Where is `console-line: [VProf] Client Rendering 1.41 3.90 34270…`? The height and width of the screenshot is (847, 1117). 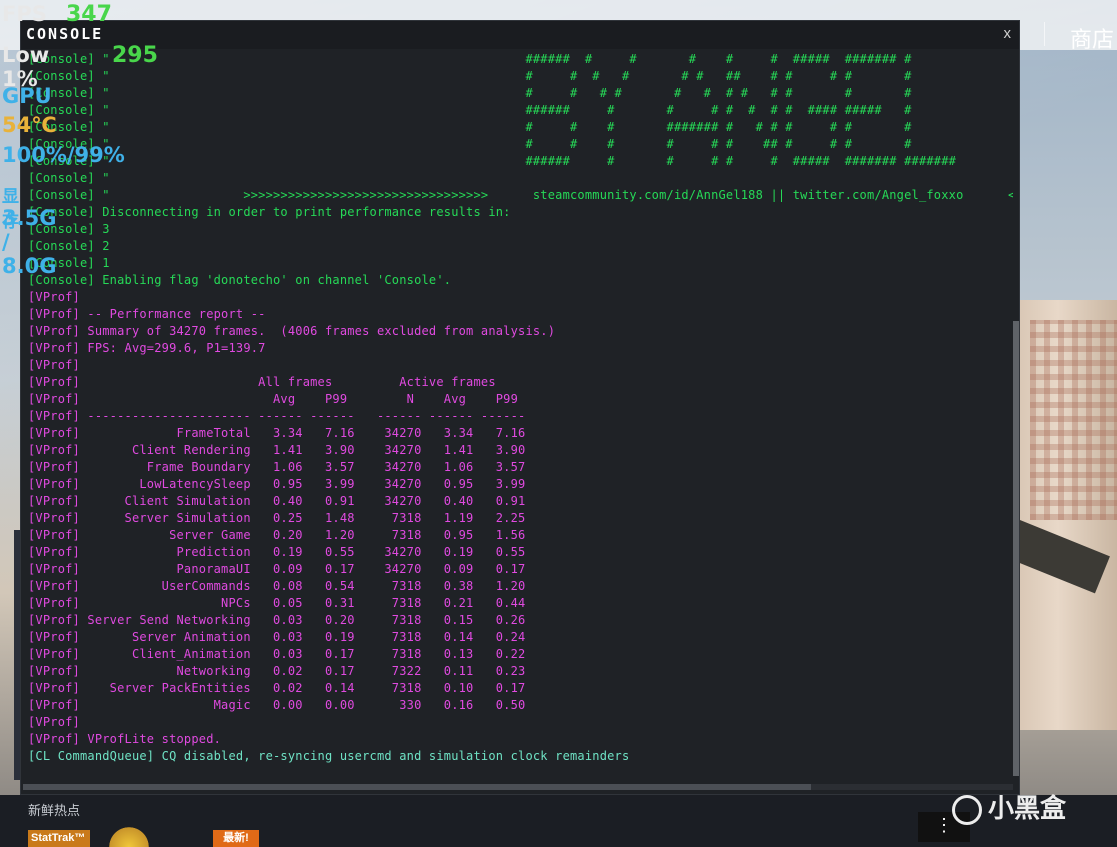 console-line: [VProf] Client Rendering 1.41 3.90 34270… is located at coordinates (277, 450).